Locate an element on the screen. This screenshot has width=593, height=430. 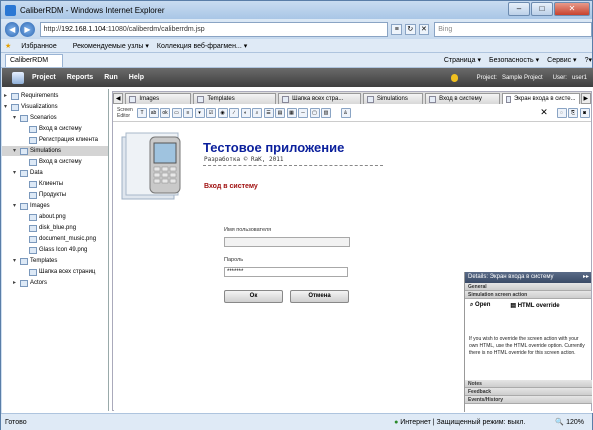
search-tool-icon: ⌕ is located at coordinates (257, 113).